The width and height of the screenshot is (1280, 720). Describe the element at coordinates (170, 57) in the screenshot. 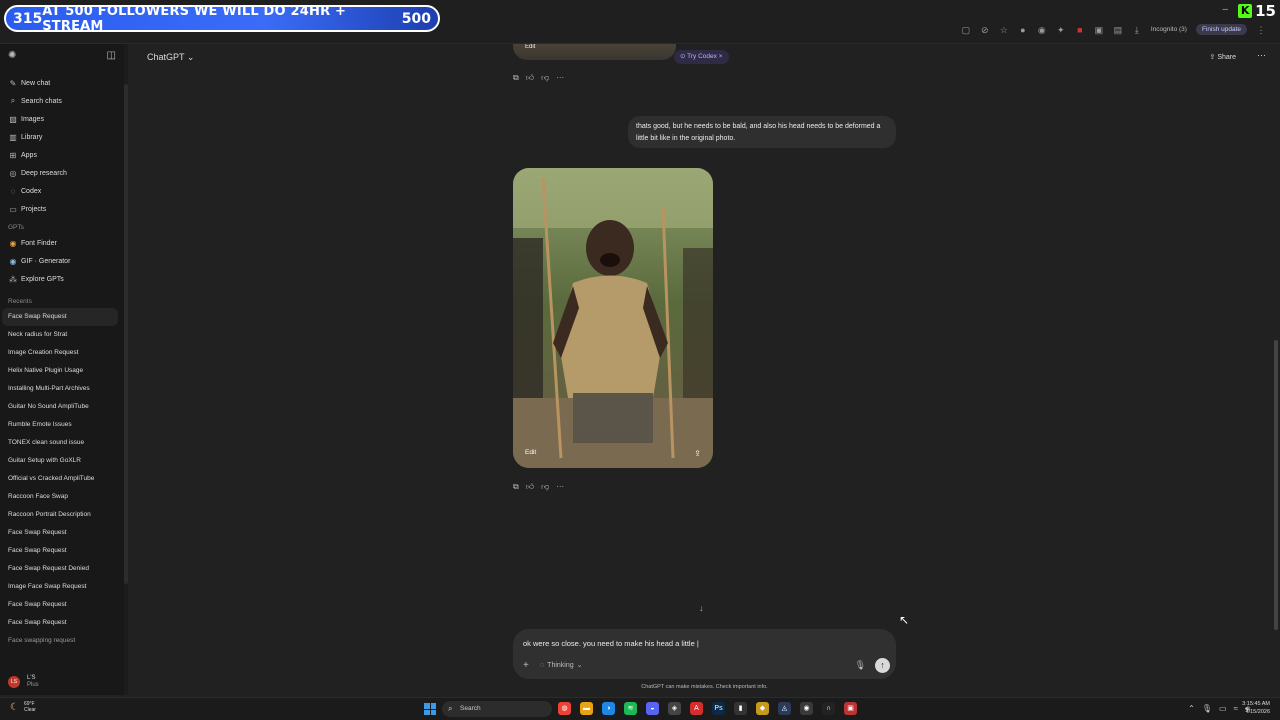

I see `model-selector: ChatGPT ⌄` at that location.